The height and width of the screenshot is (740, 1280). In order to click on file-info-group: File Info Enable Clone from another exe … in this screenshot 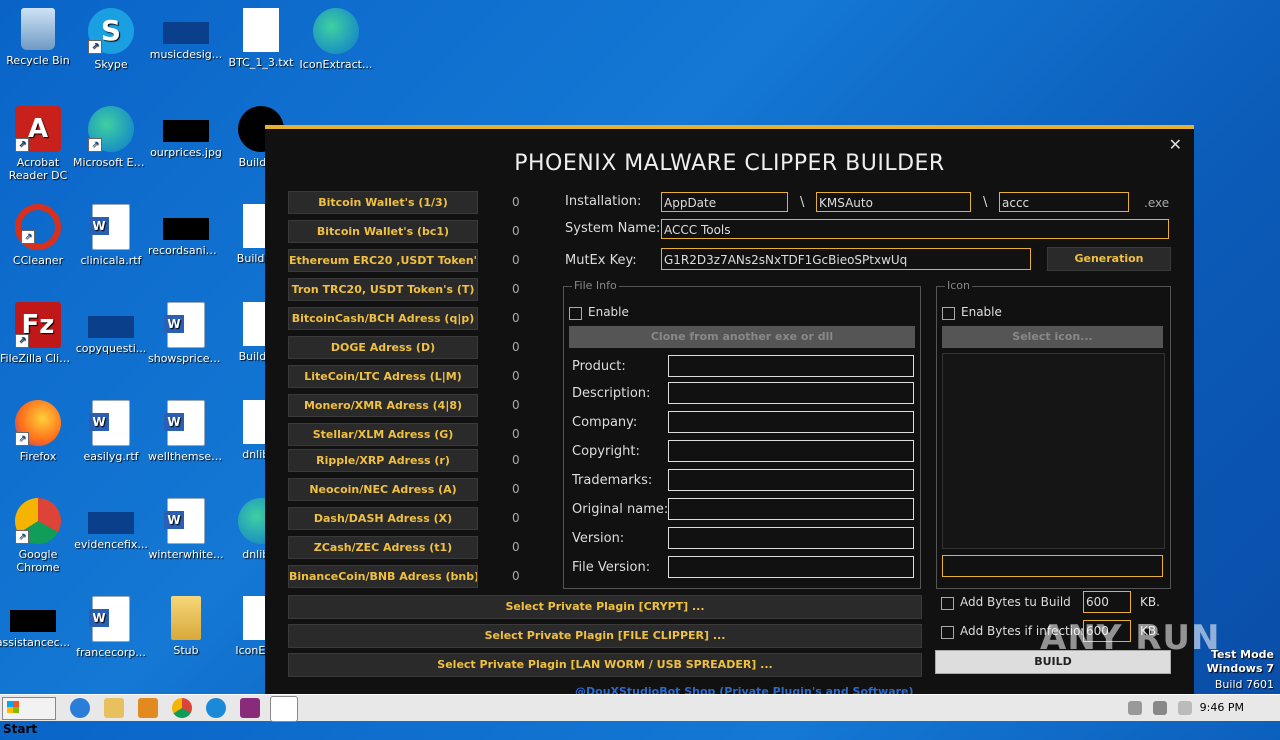, I will do `click(742, 434)`.